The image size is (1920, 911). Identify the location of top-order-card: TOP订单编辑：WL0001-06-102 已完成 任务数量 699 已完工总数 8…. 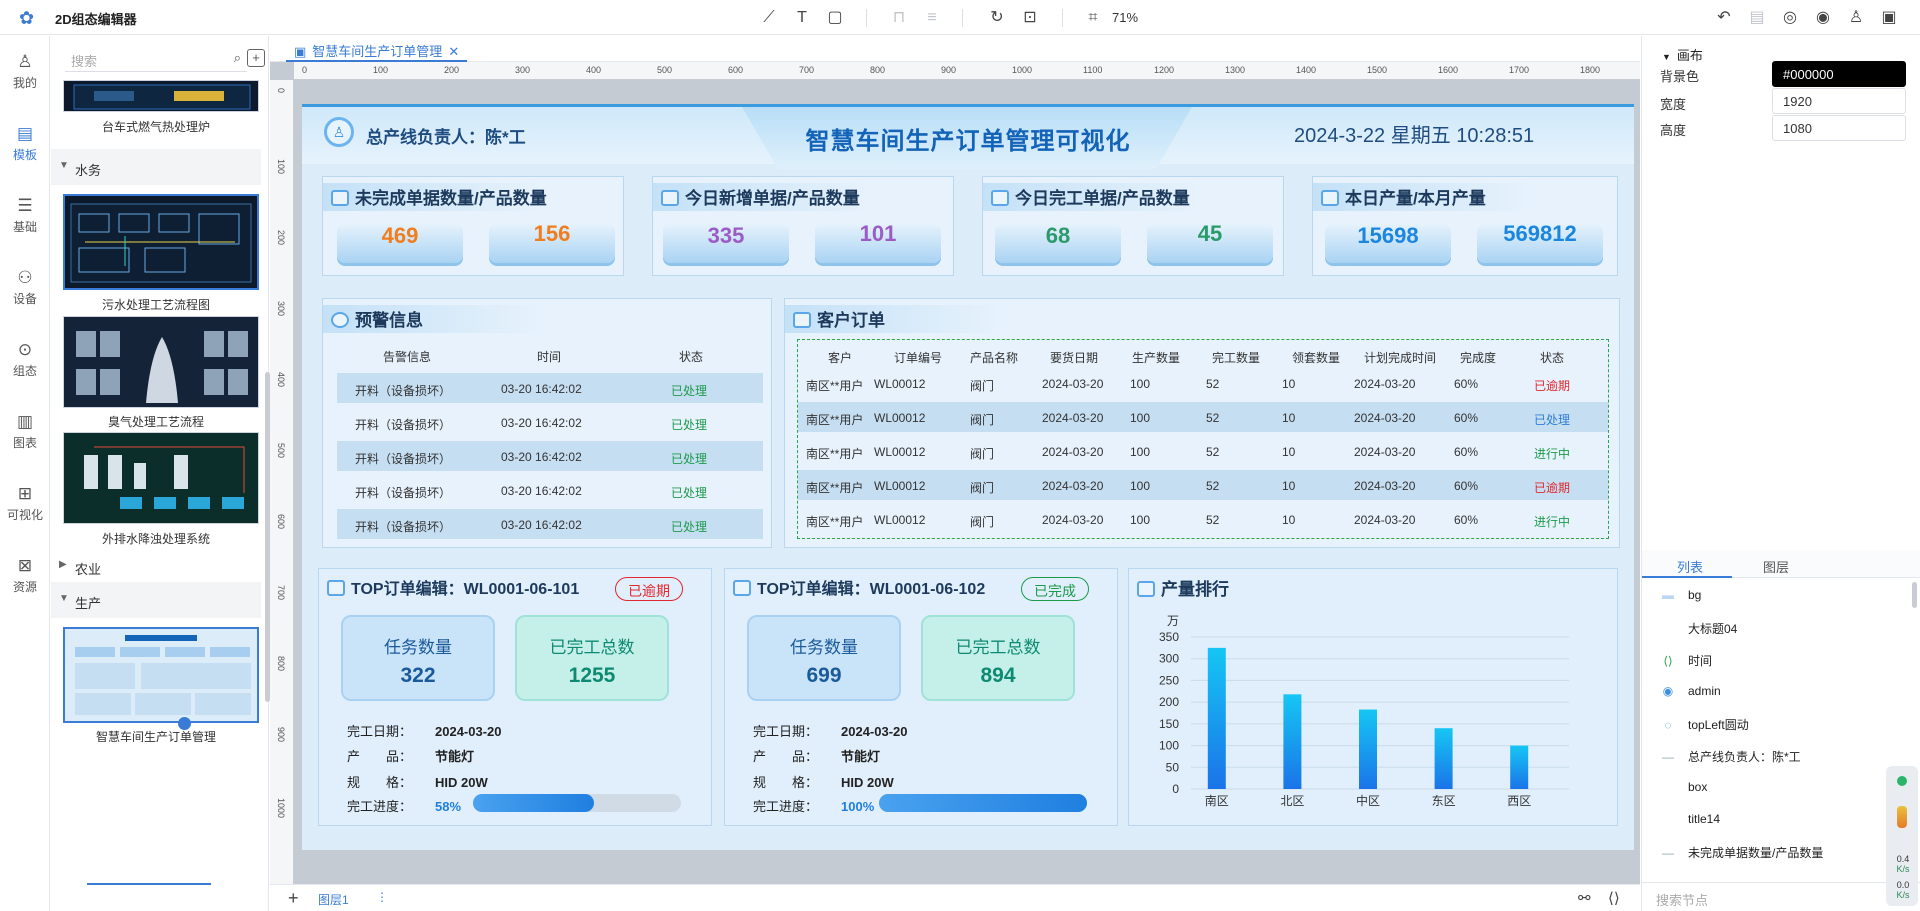
(921, 697).